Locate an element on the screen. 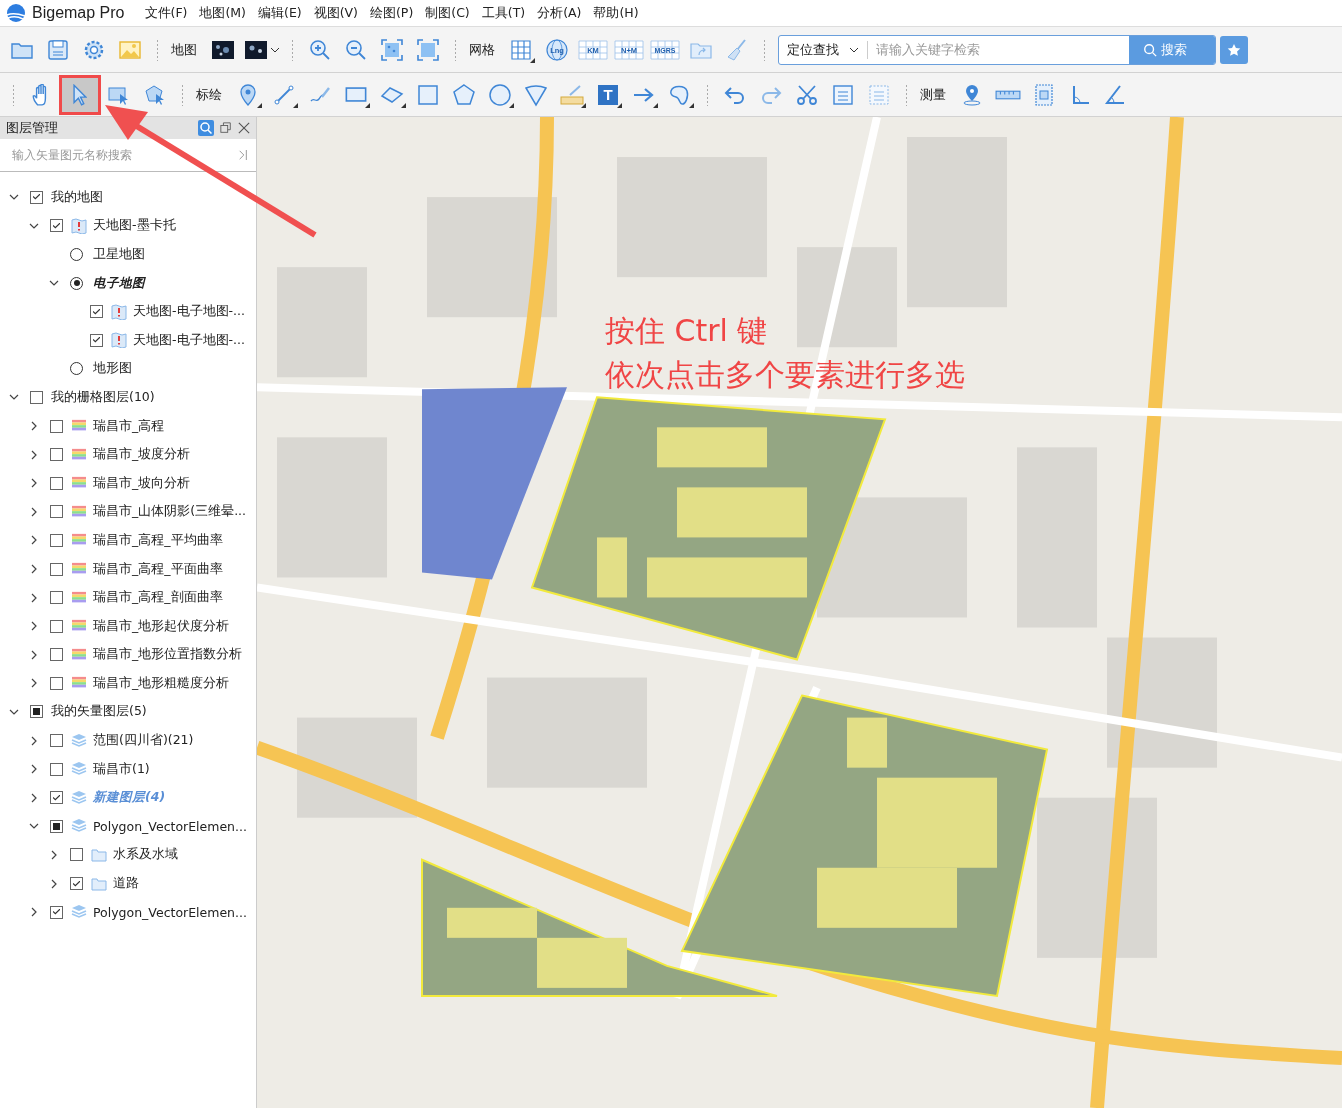 This screenshot has height=1108, width=1342. layer-name: 范围(四川省)(21) is located at coordinates (143, 741).